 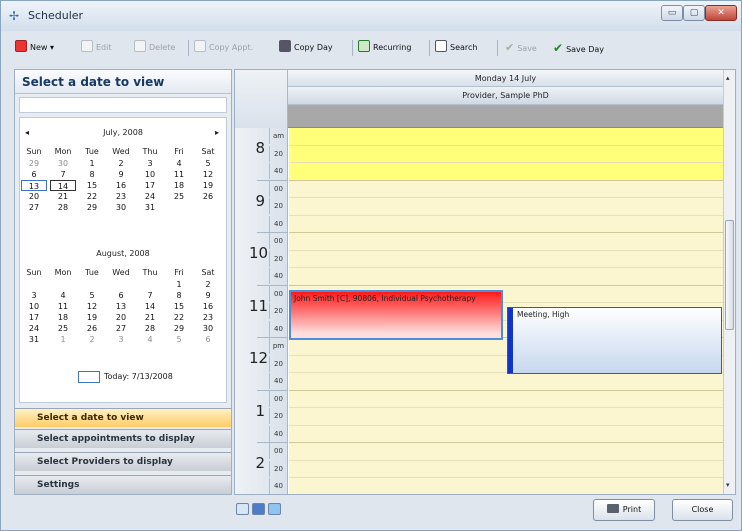 What do you see at coordinates (63, 317) in the screenshot?
I see `calendar-day: 18` at bounding box center [63, 317].